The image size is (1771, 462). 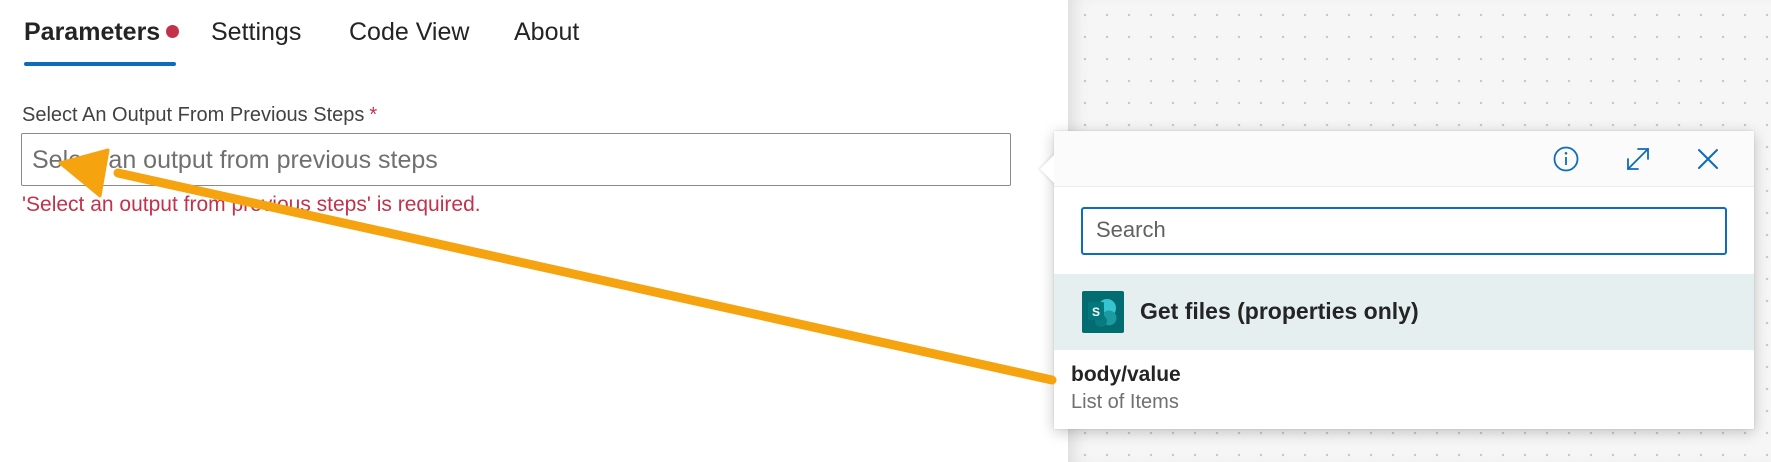 What do you see at coordinates (1638, 159) in the screenshot?
I see `expand-icon` at bounding box center [1638, 159].